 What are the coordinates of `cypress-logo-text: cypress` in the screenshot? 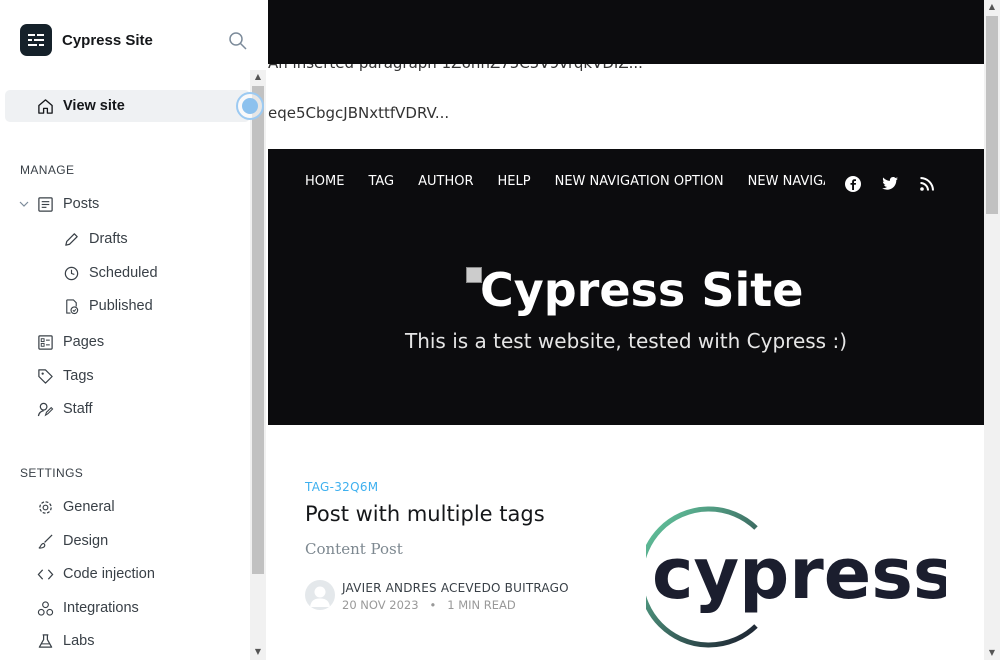 It's located at (799, 574).